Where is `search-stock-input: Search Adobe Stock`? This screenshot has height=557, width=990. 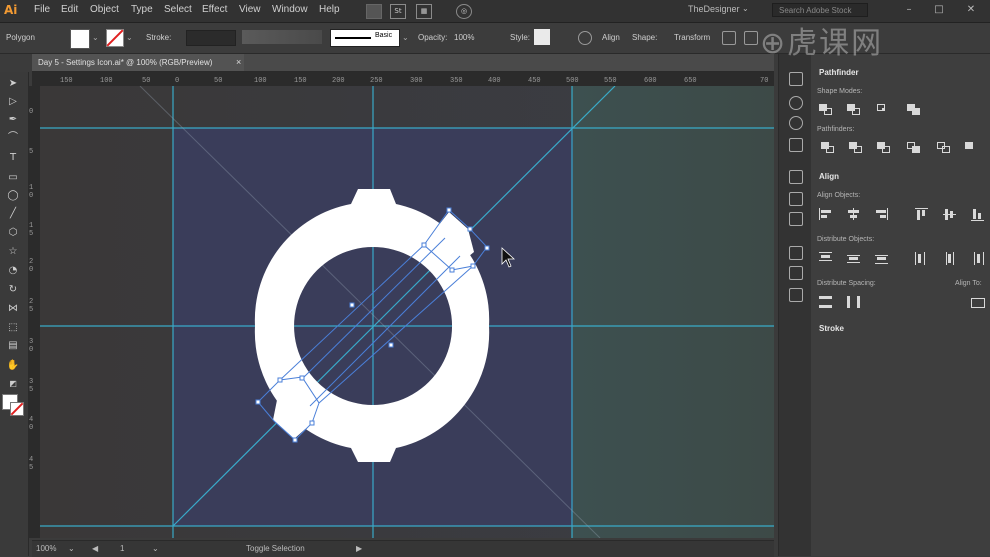
search-stock-input: Search Adobe Stock is located at coordinates (820, 10).